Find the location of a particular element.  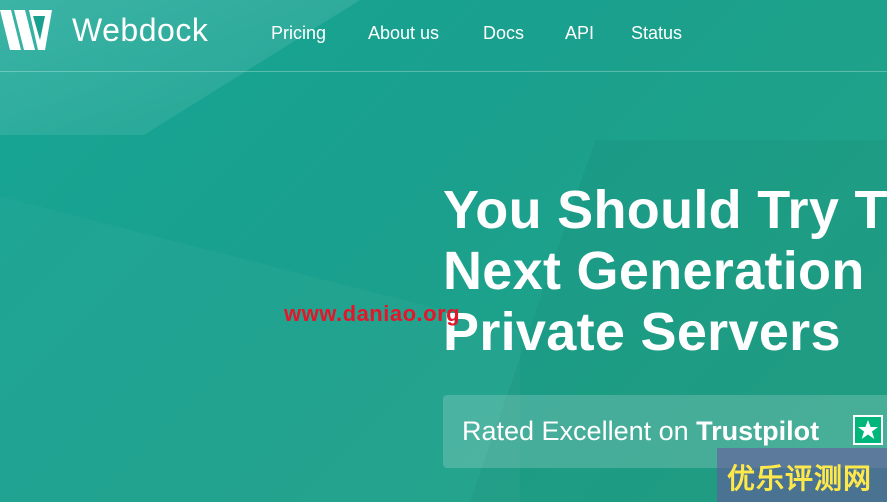

nav-about-us-link: About us is located at coordinates (403, 33).